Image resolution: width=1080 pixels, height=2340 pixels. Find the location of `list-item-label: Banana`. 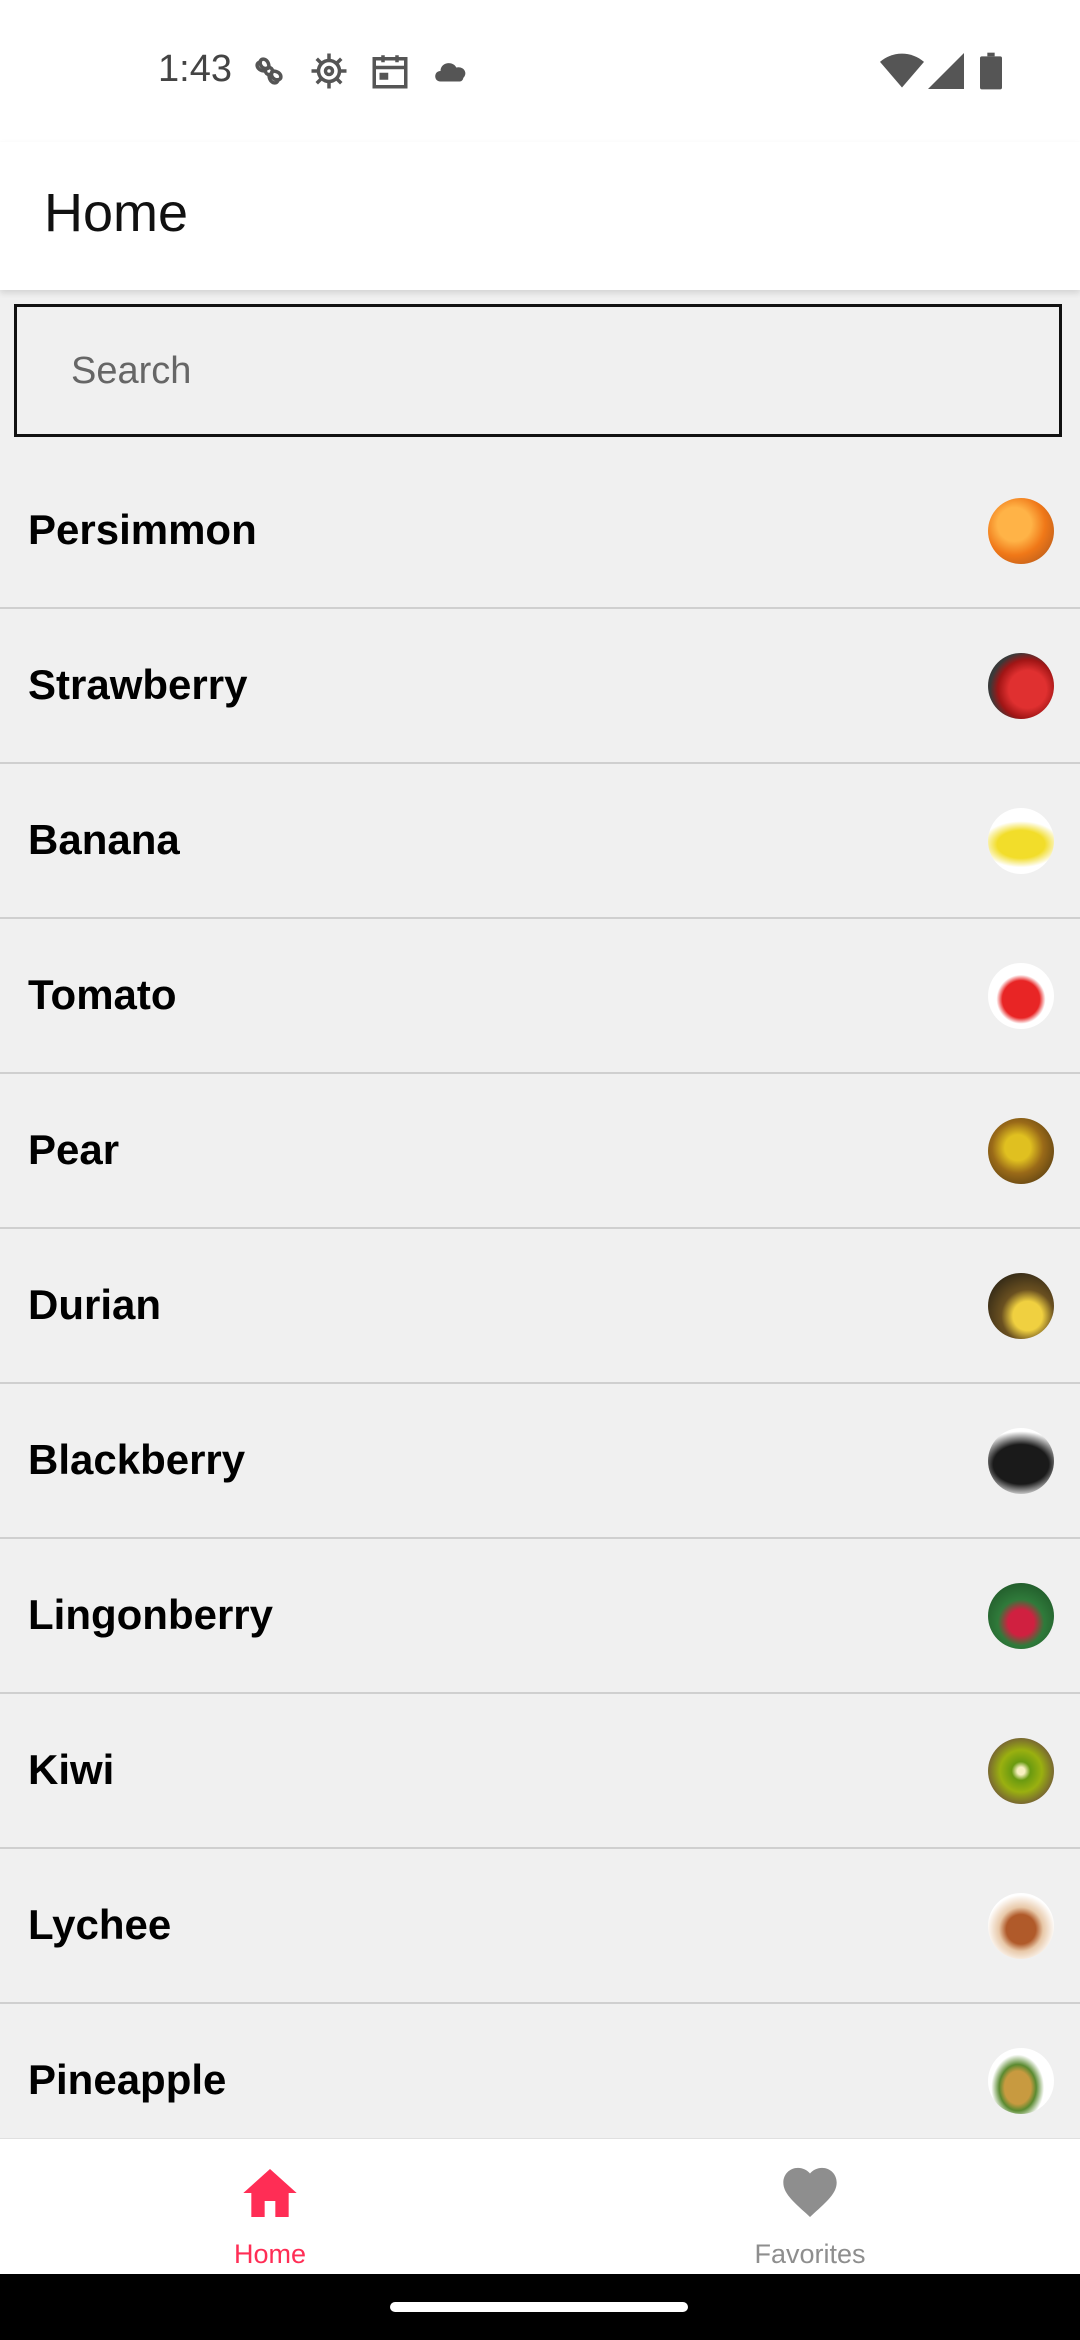

list-item-label: Banana is located at coordinates (104, 839).